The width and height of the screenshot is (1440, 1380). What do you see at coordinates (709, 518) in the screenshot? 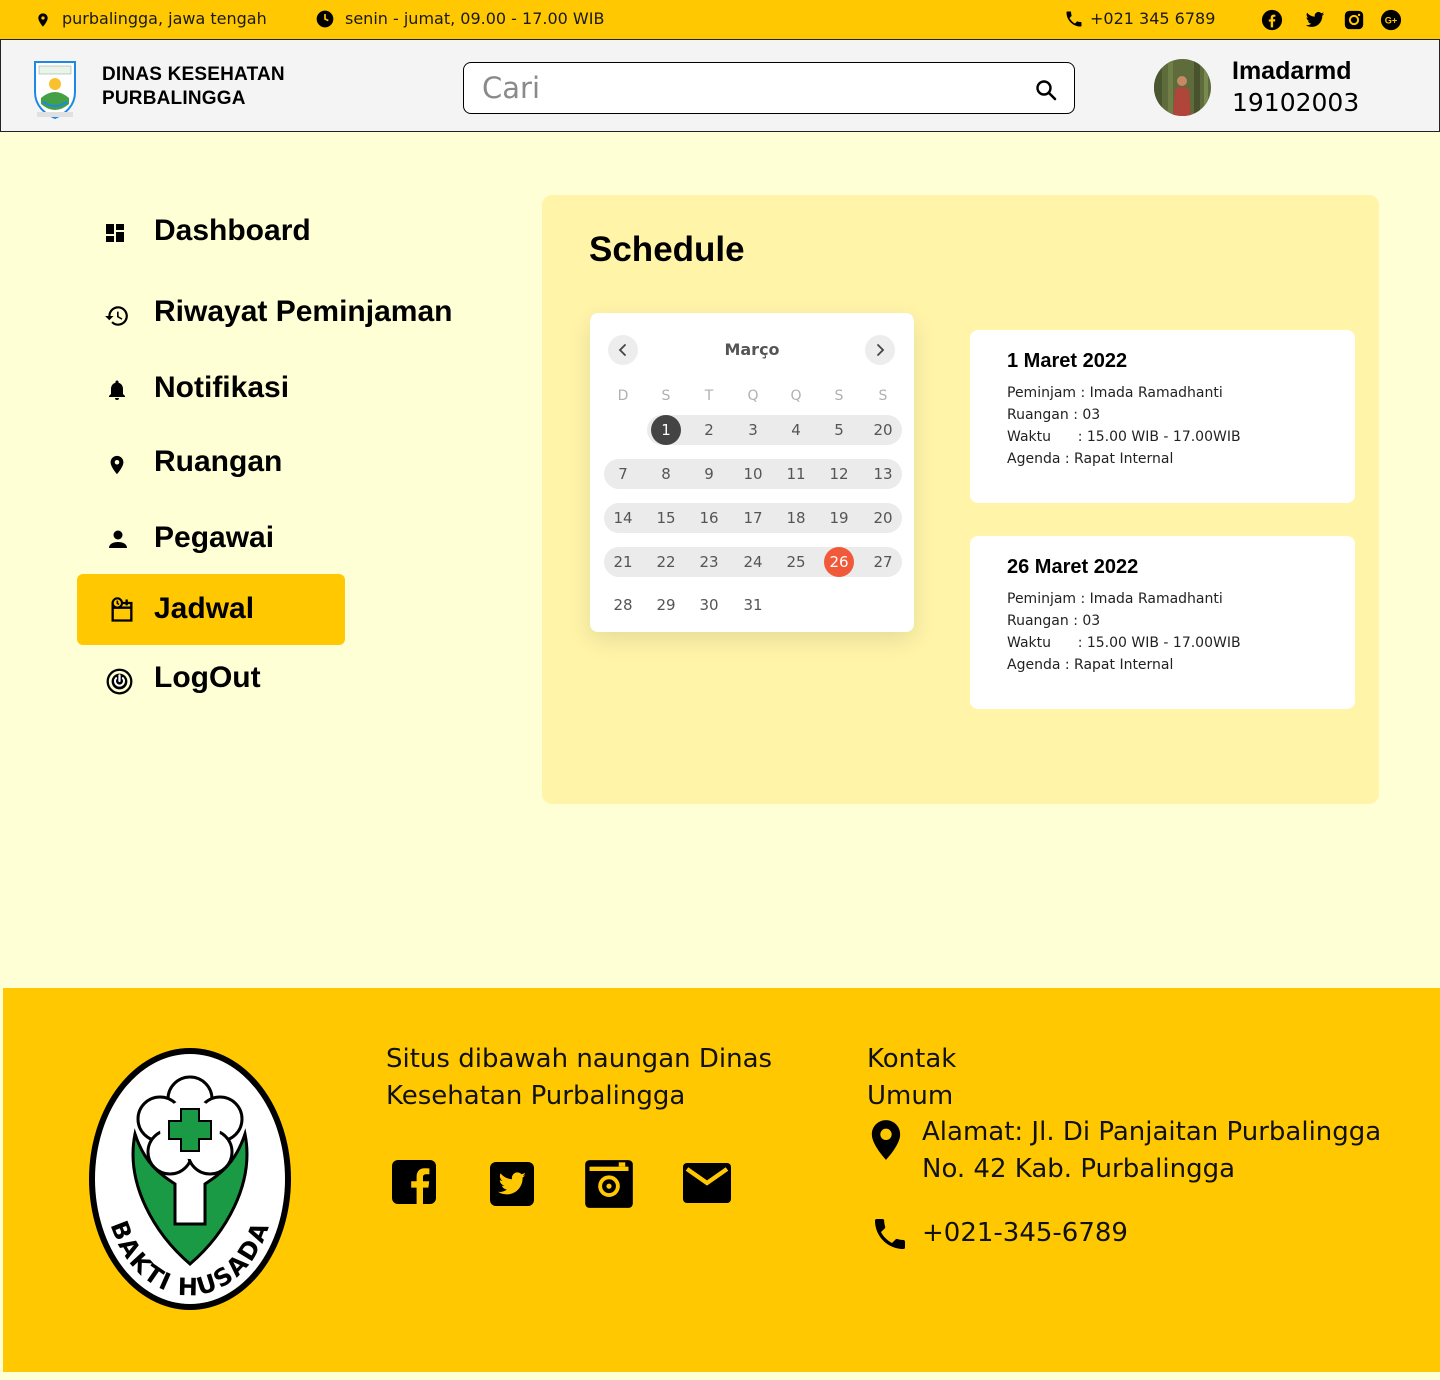
I see `calendar-day: 16` at bounding box center [709, 518].